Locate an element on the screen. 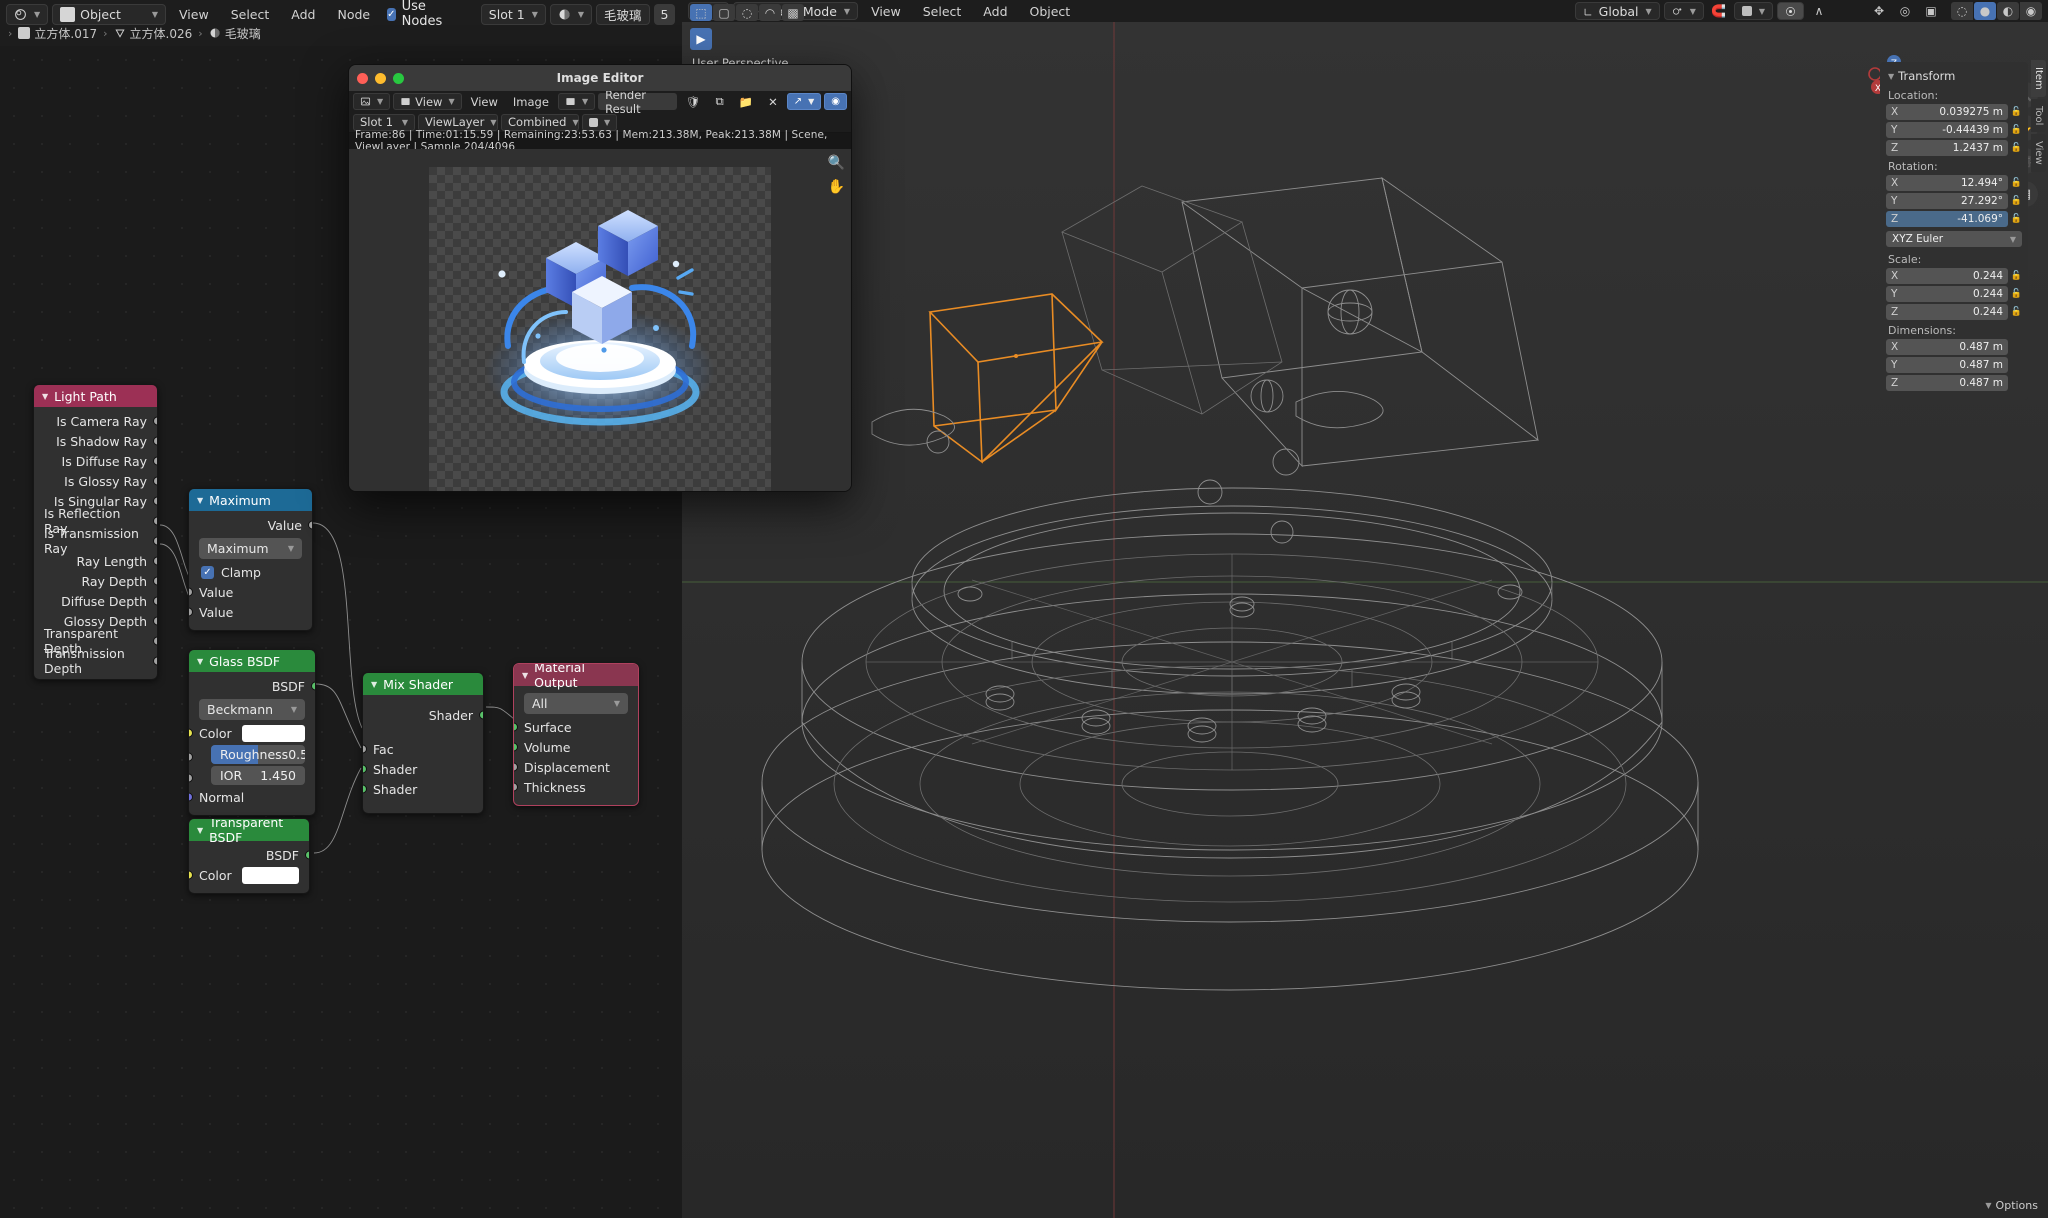  breadcrumb-object: 立方体.017 is located at coordinates (65, 33).